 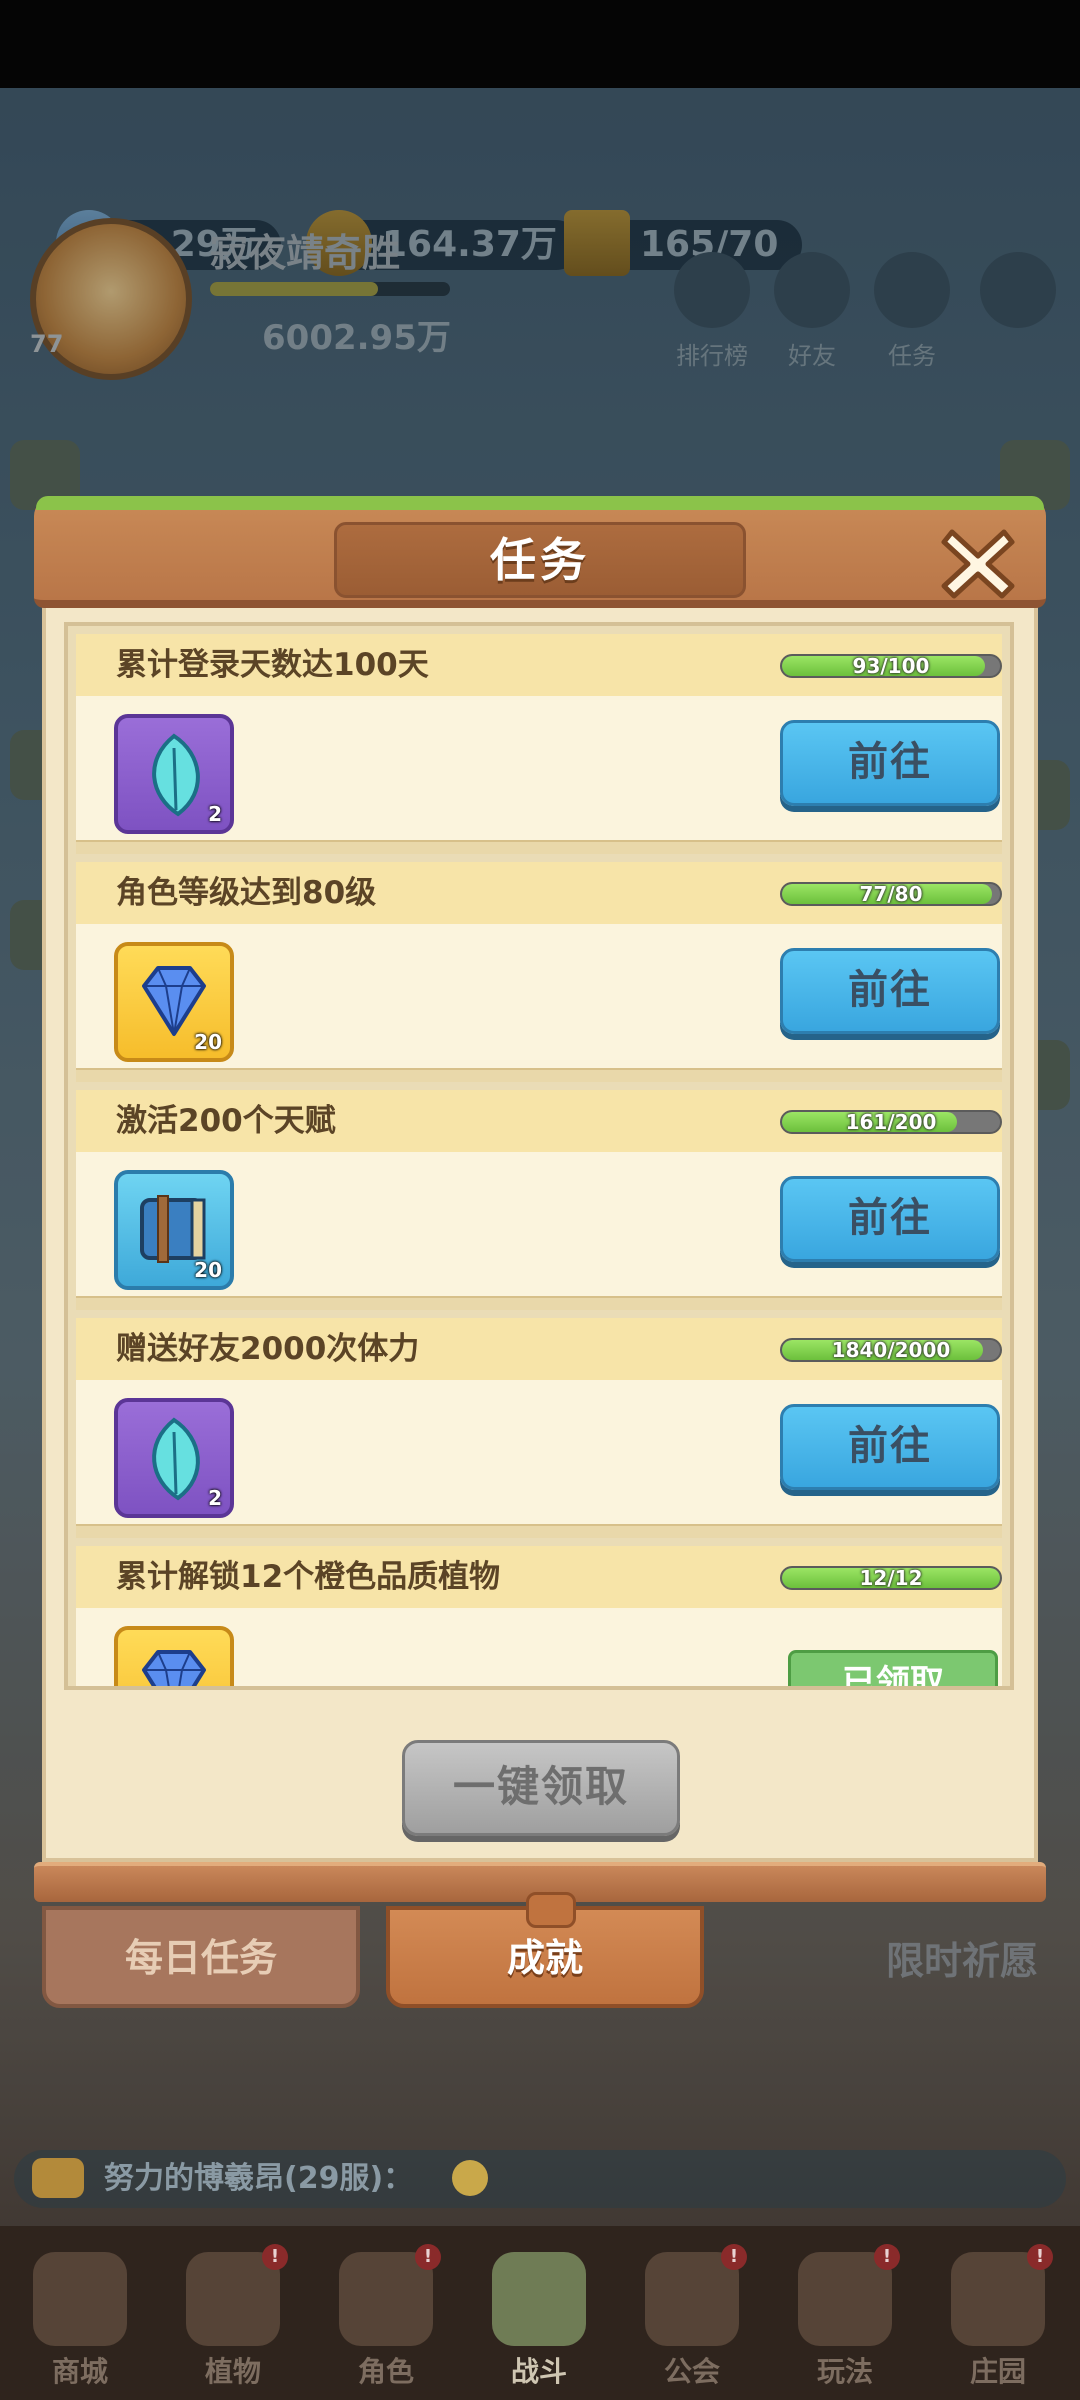 I want to click on task-progress-bar: 12/12, so click(x=891, y=1578).